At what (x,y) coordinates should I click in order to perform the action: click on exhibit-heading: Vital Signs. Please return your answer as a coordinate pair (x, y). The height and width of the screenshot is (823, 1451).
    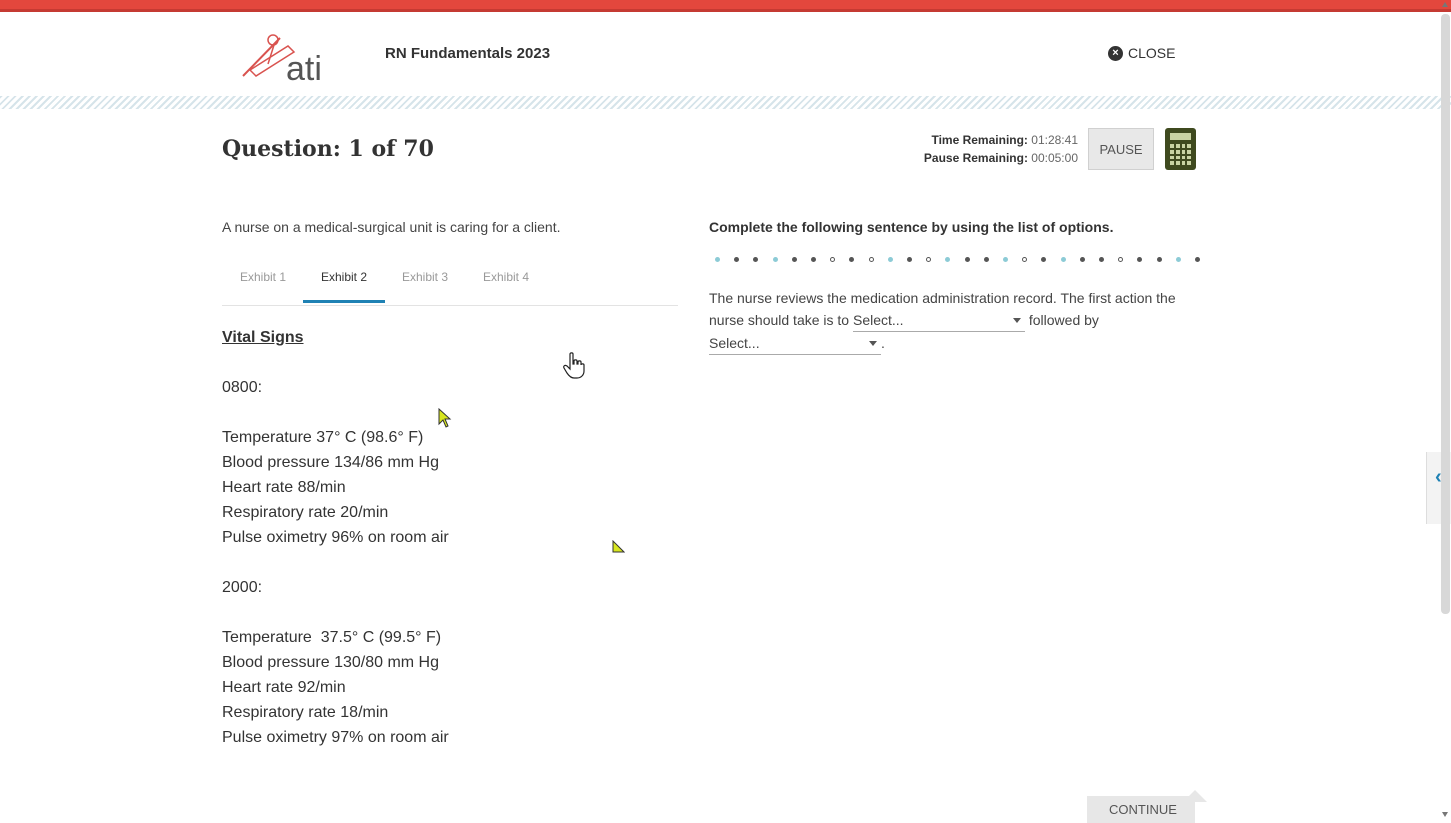
    Looking at the image, I should click on (263, 337).